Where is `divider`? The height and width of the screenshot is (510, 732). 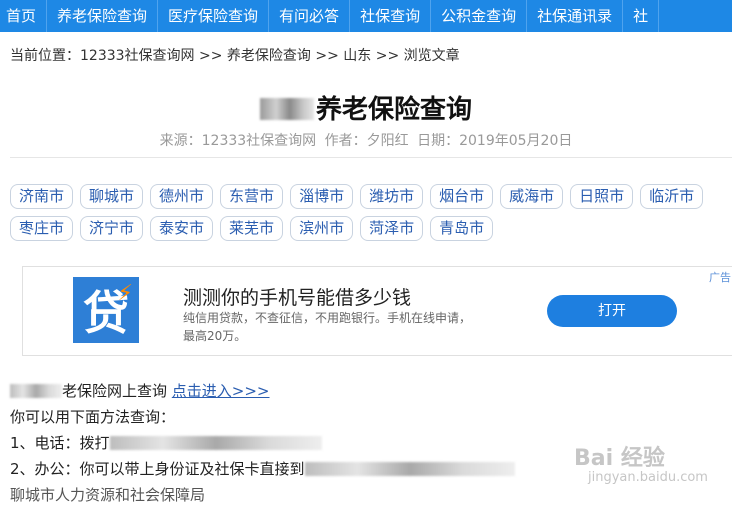
divider is located at coordinates (371, 157).